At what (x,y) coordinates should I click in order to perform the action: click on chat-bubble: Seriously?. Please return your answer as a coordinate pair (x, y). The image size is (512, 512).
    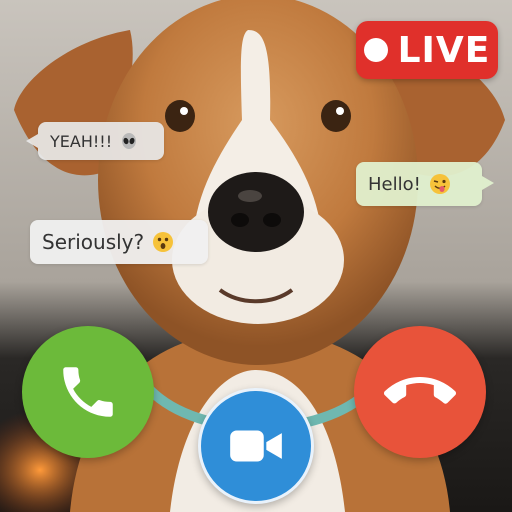
    Looking at the image, I should click on (119, 242).